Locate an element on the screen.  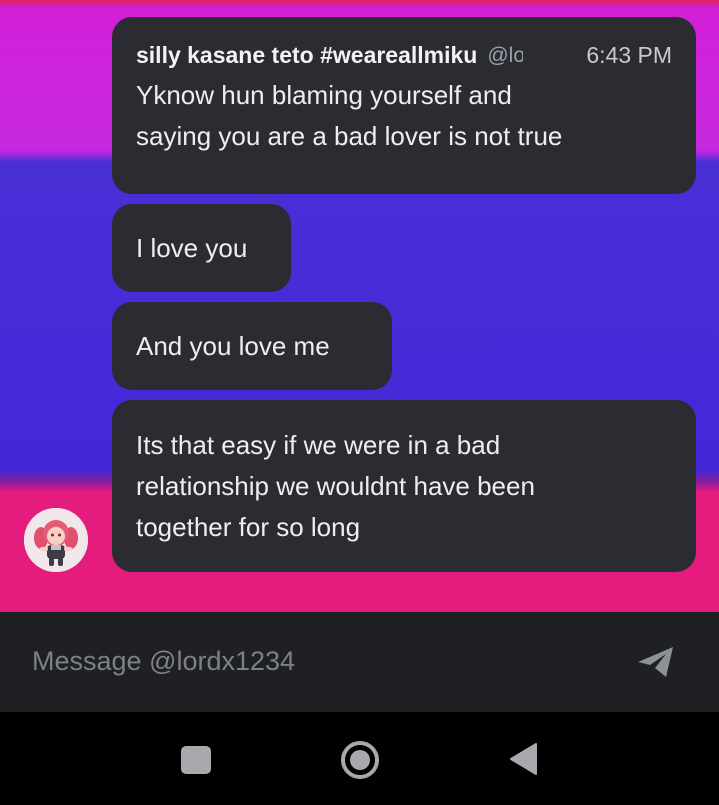
sender-handle: @lordx1234 is located at coordinates (505, 55).